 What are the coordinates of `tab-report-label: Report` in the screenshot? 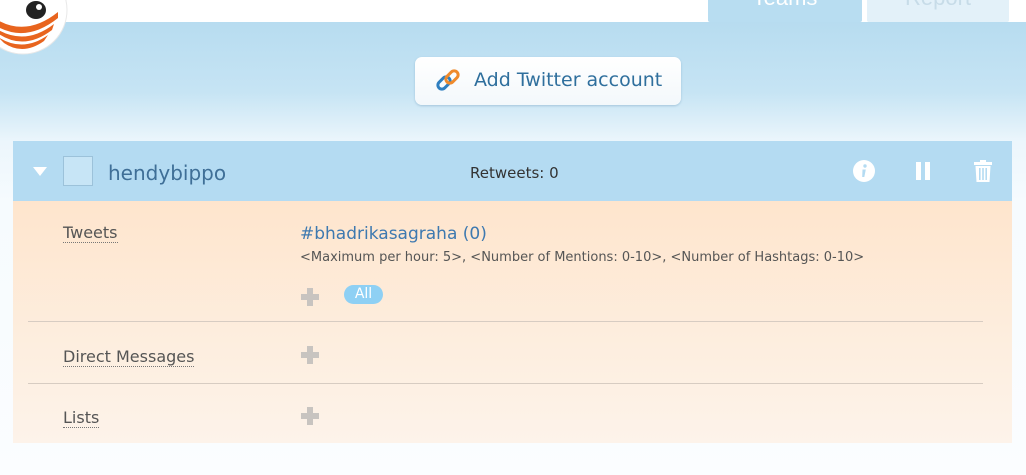 It's located at (938, 4).